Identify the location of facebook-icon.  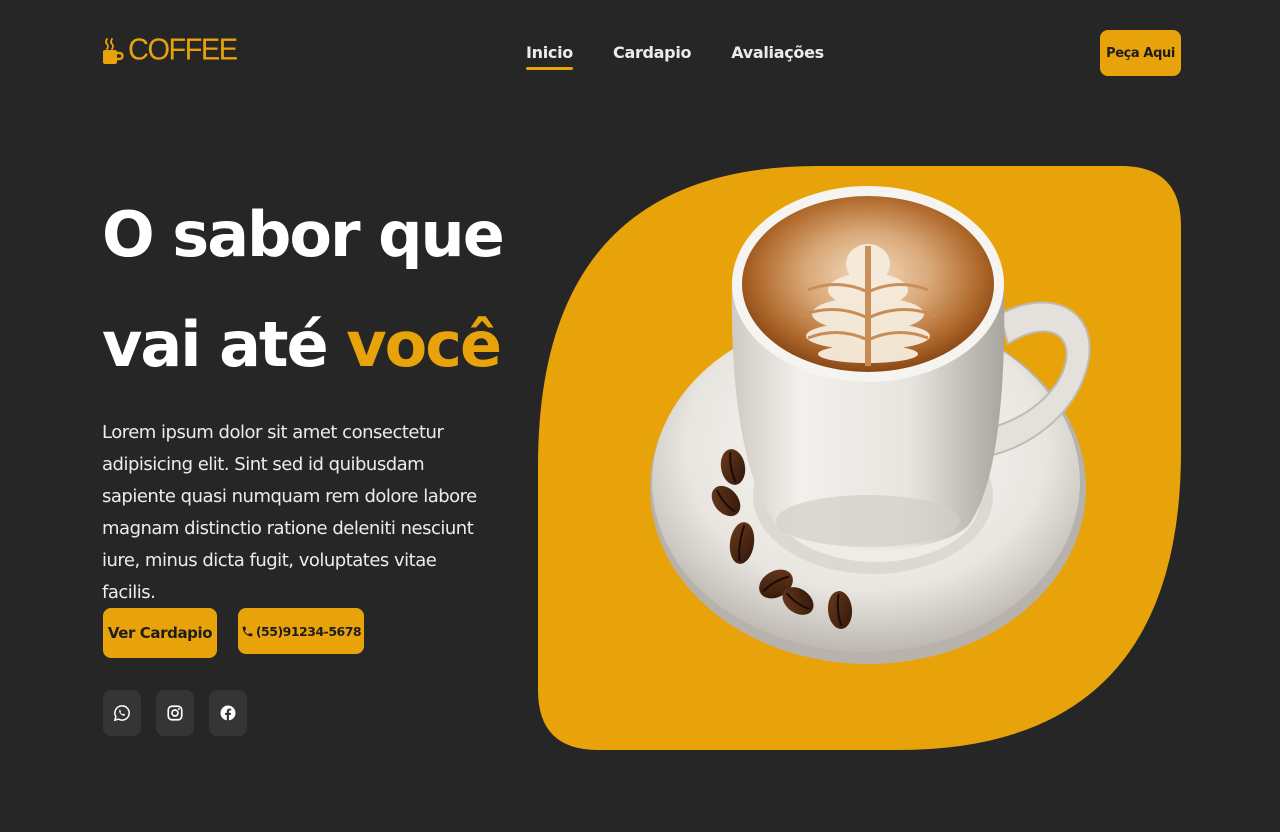
(228, 713).